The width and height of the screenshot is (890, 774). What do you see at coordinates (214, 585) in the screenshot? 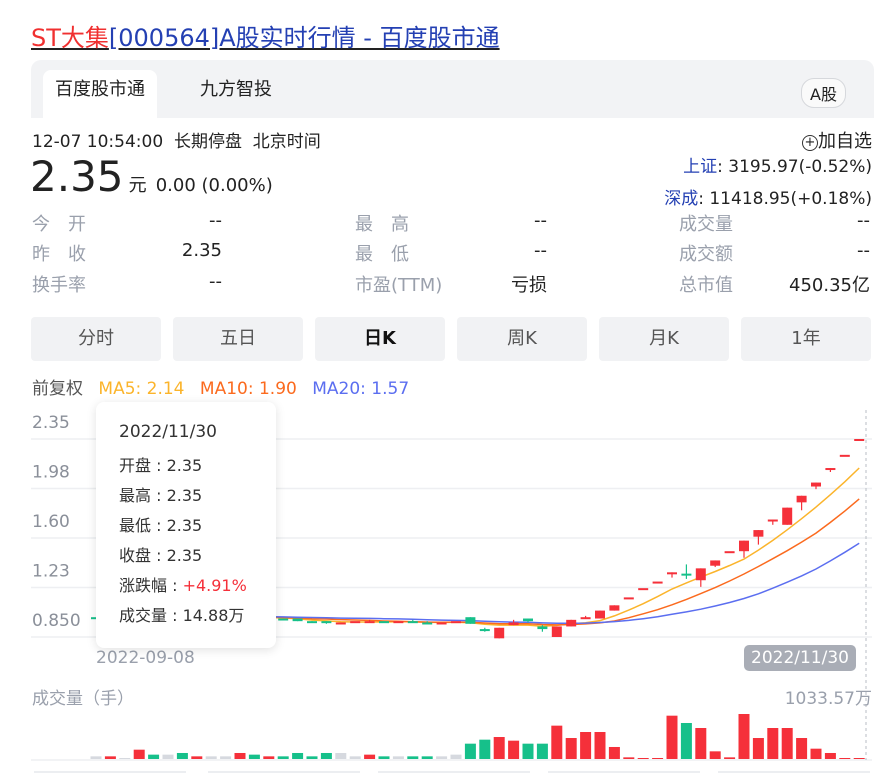
I see `tooltip-change-value: +4.91%` at bounding box center [214, 585].